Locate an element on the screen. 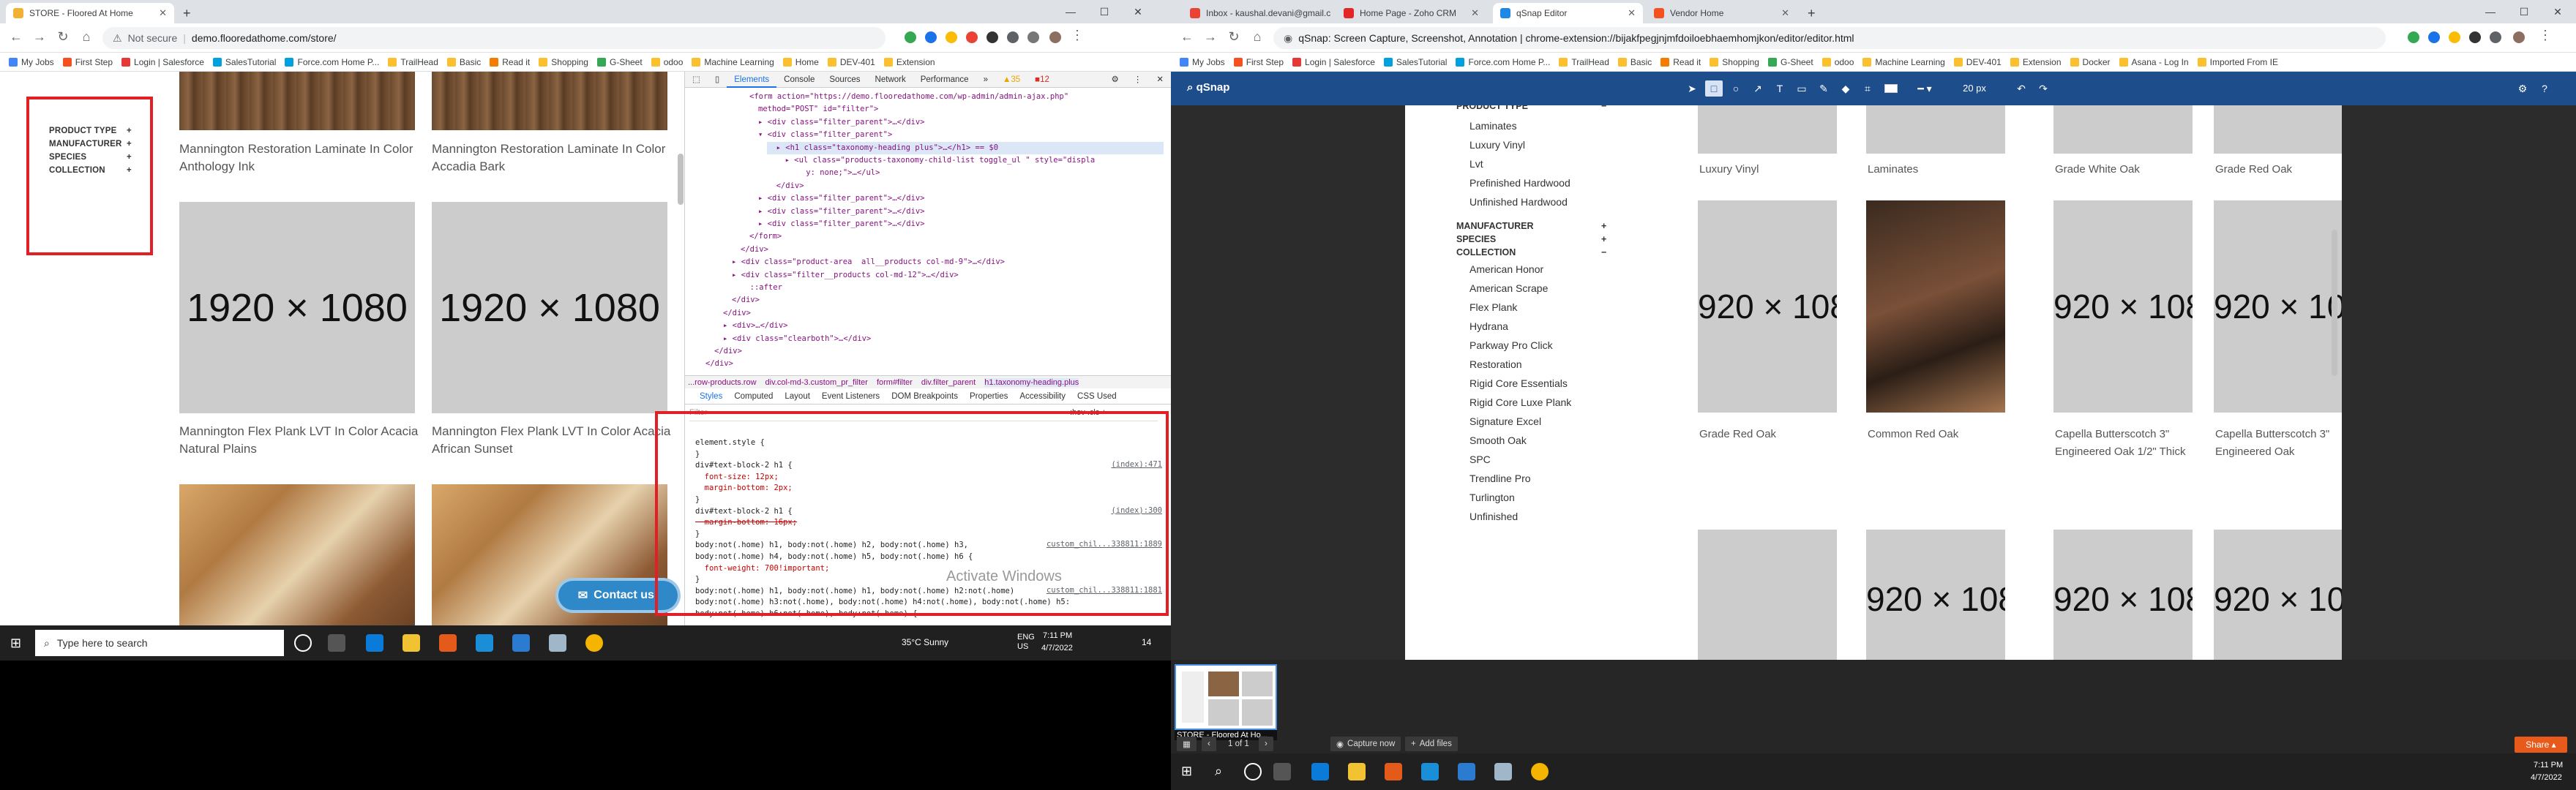  back-icon: ← is located at coordinates (1187, 37).